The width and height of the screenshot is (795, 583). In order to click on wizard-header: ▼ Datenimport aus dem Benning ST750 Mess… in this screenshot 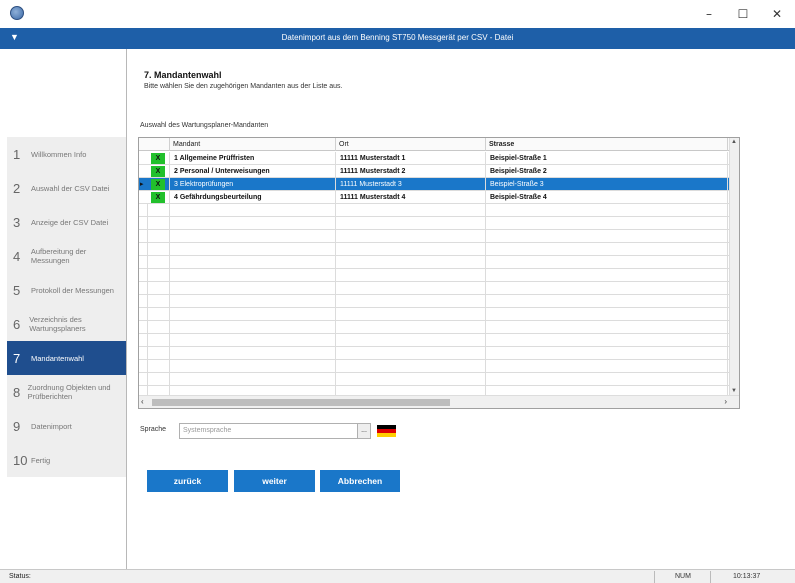, I will do `click(397, 38)`.